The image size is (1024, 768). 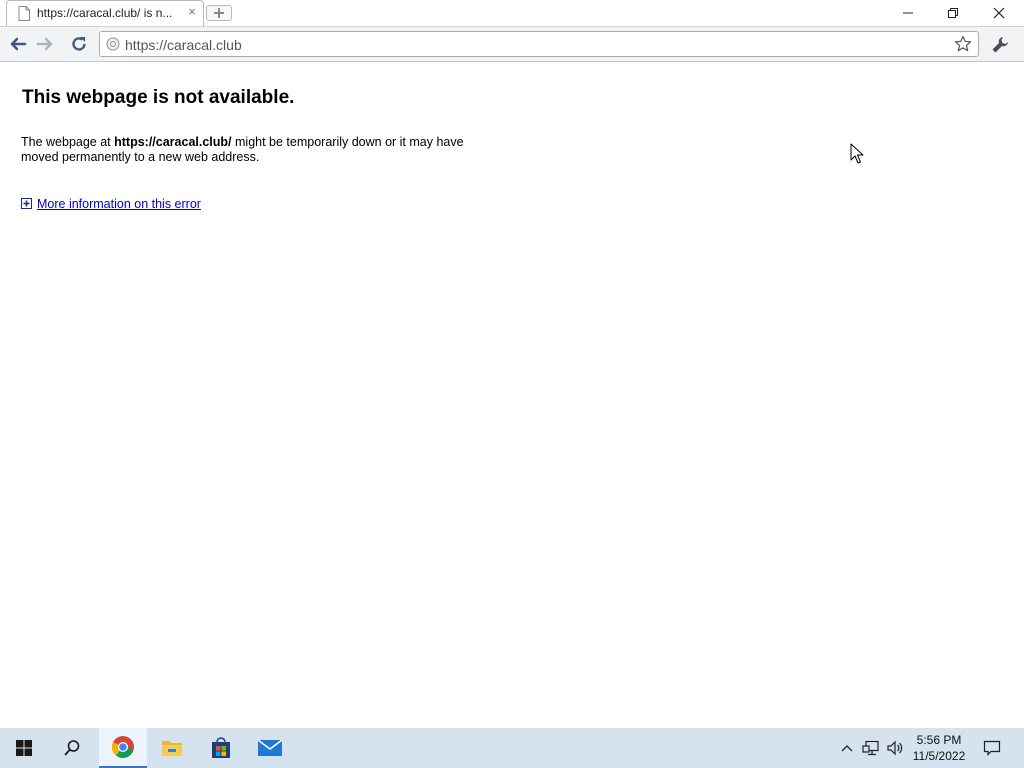 I want to click on show-hidden-icons-button, so click(x=847, y=748).